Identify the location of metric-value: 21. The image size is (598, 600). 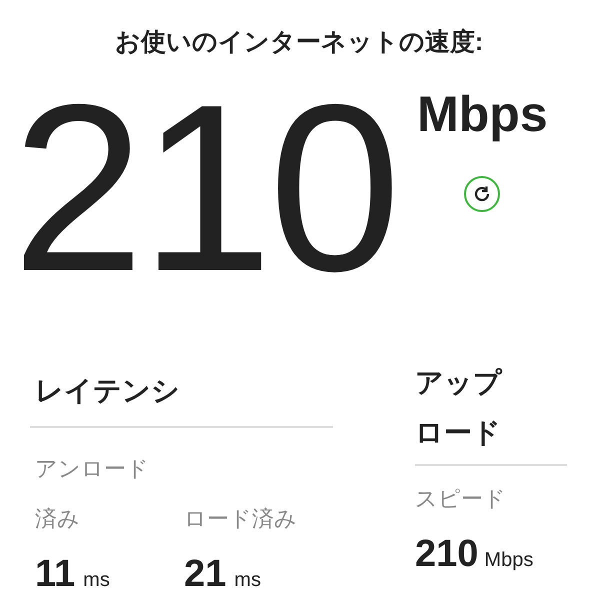
(205, 574).